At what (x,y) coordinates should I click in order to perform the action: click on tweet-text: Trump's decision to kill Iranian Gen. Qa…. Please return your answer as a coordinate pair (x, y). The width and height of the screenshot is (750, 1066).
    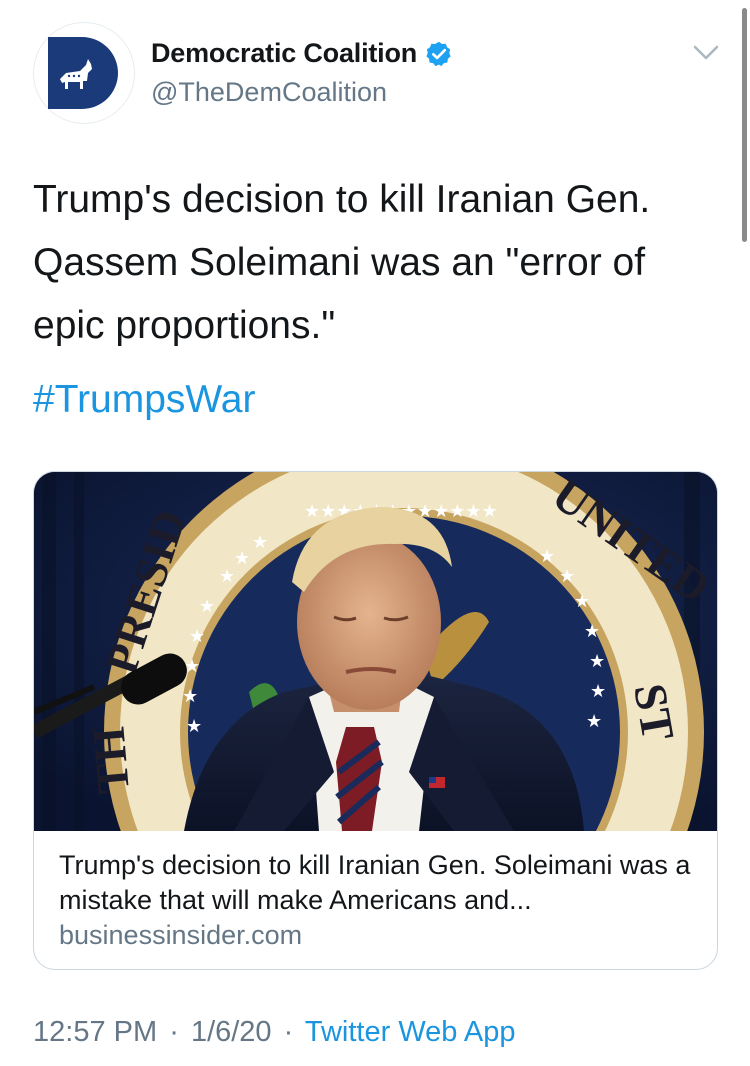
    Looking at the image, I should click on (342, 262).